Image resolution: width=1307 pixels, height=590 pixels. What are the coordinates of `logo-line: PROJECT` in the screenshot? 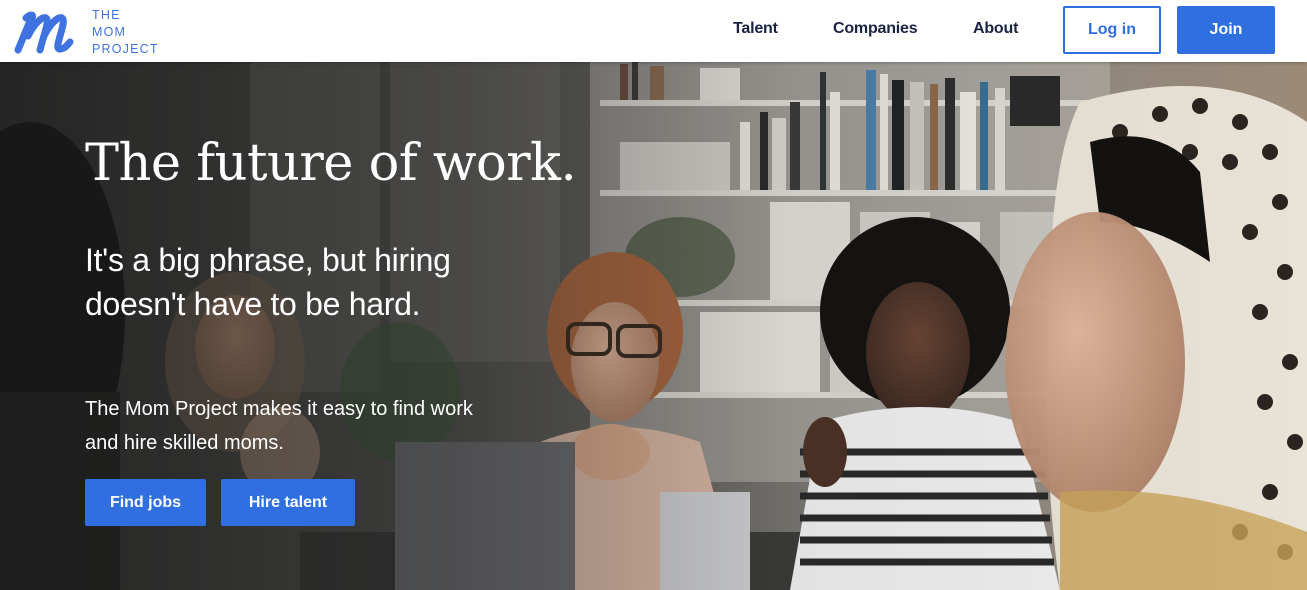 It's located at (125, 49).